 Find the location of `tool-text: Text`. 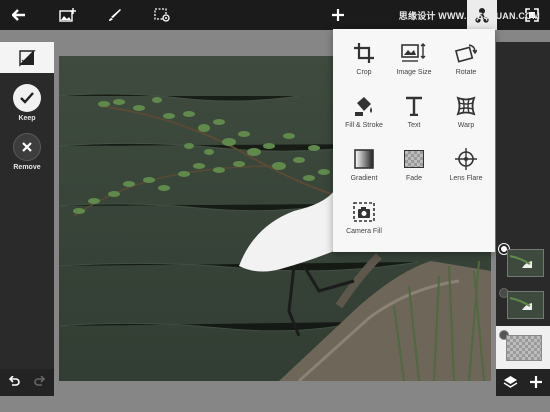

tool-text: Text is located at coordinates (414, 108).